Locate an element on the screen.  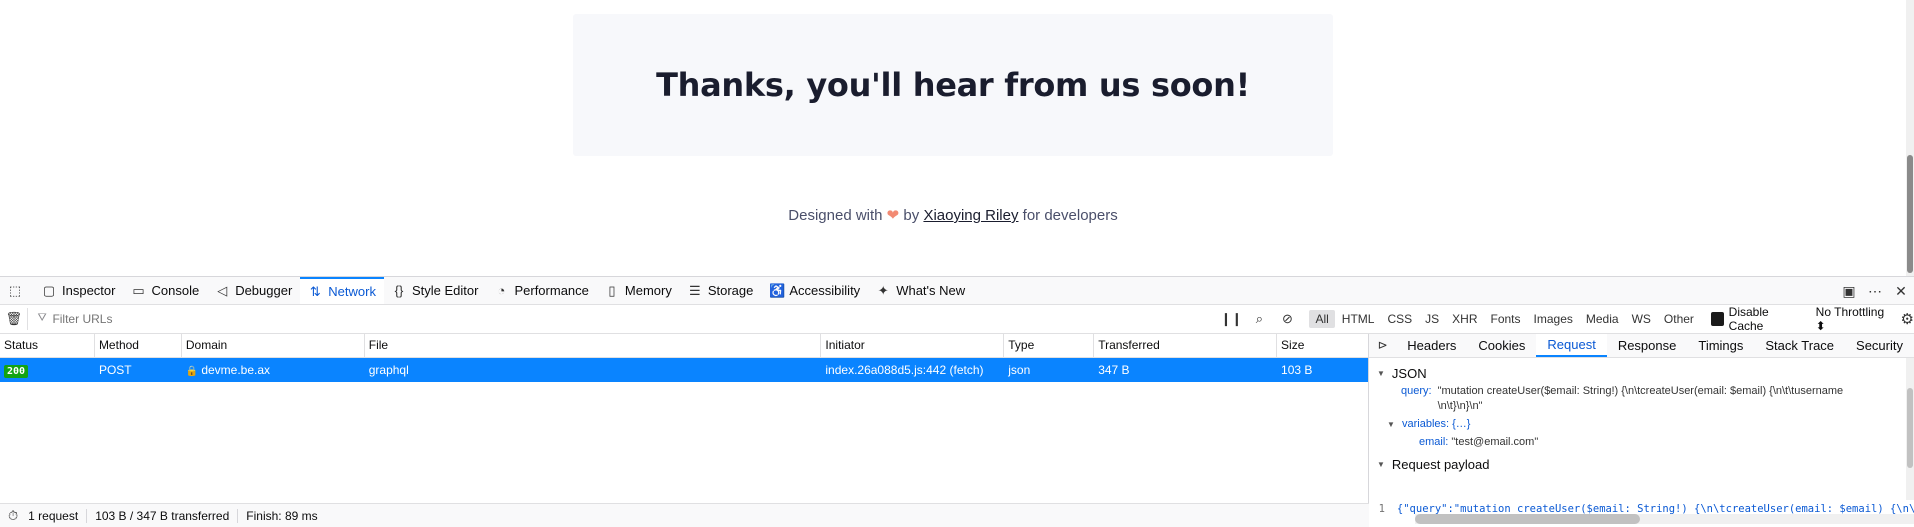
json-value-line2: \n\t}\n}\n" is located at coordinates (1460, 406).